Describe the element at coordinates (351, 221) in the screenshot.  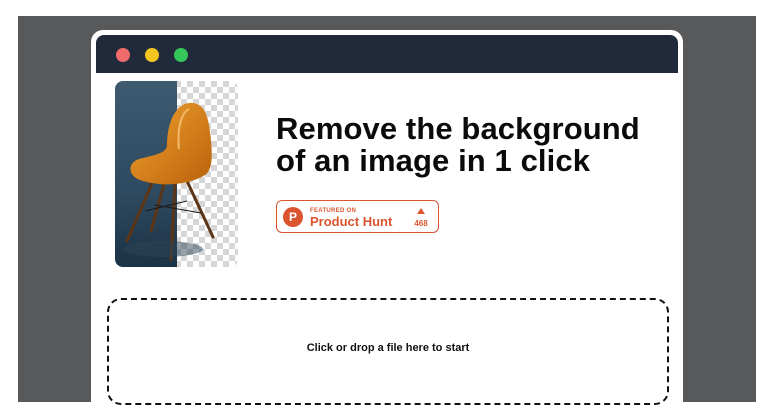
I see `product-hunt-name: Product Hunt` at that location.